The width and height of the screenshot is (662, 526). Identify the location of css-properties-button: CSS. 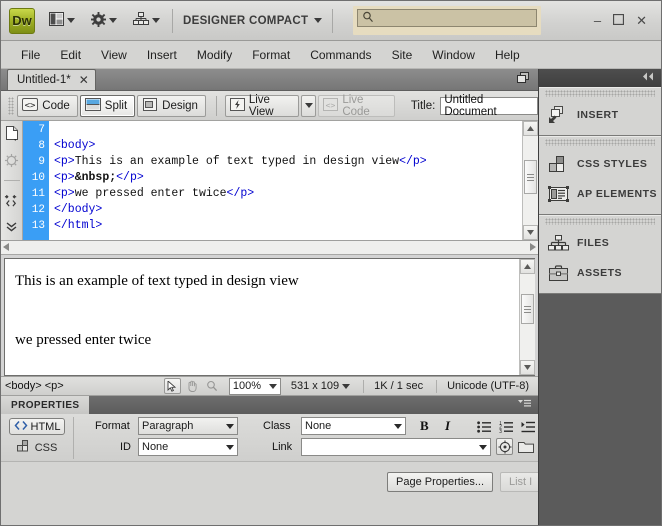
(37, 447).